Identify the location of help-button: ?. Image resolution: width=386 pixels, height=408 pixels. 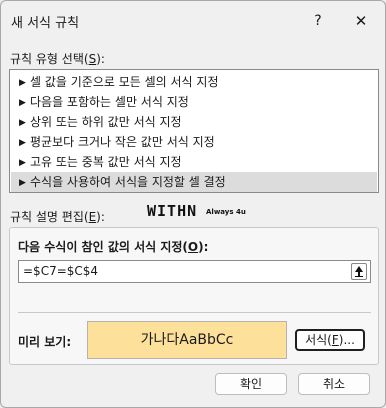
(318, 21).